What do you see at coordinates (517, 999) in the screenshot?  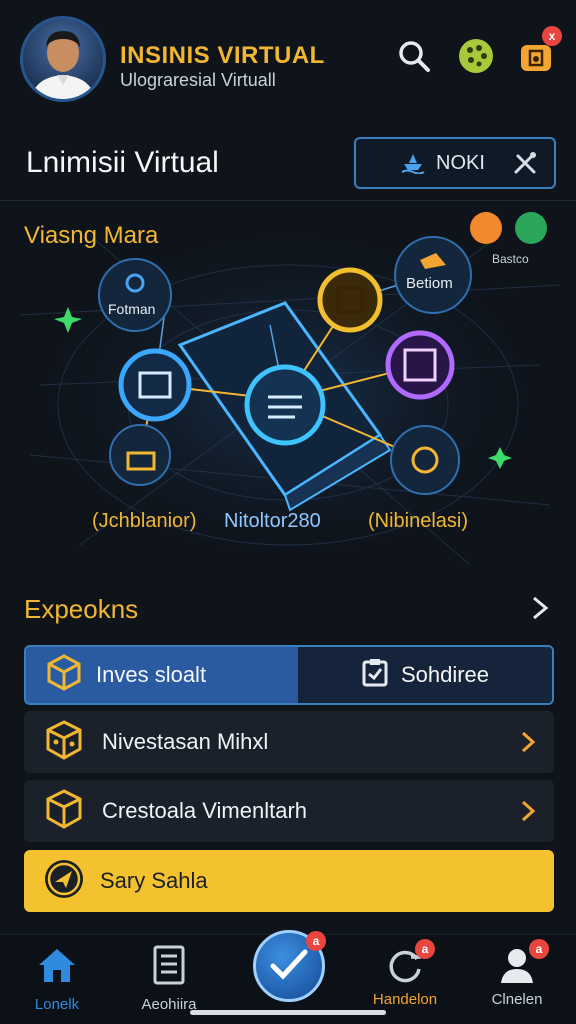 I see `nav-profile-label: Clnelen` at bounding box center [517, 999].